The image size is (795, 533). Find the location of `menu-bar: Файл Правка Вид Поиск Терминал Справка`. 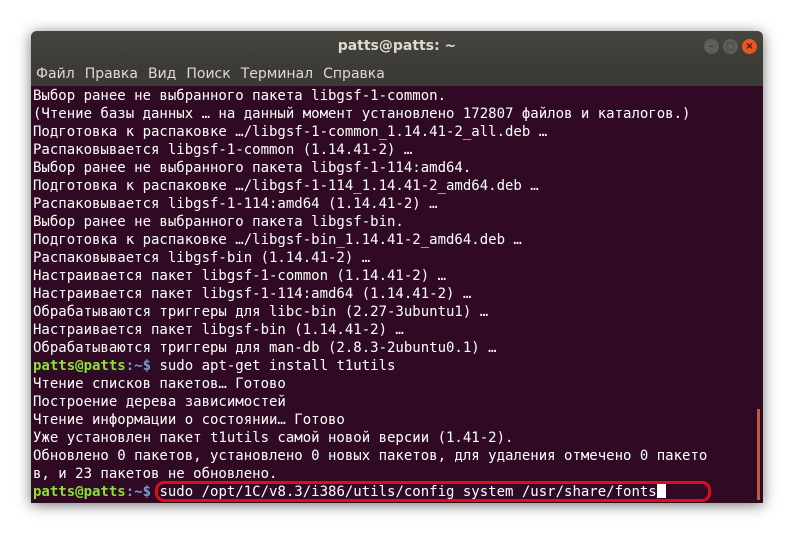

menu-bar: Файл Правка Вид Поиск Терминал Справка is located at coordinates (397, 74).